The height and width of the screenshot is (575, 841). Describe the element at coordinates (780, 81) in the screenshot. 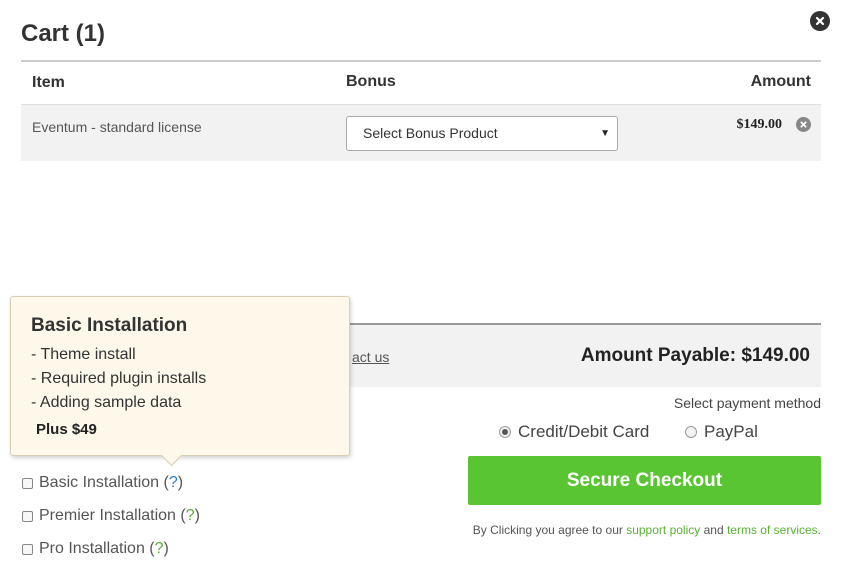

I see `column-header-amount: Amount` at that location.